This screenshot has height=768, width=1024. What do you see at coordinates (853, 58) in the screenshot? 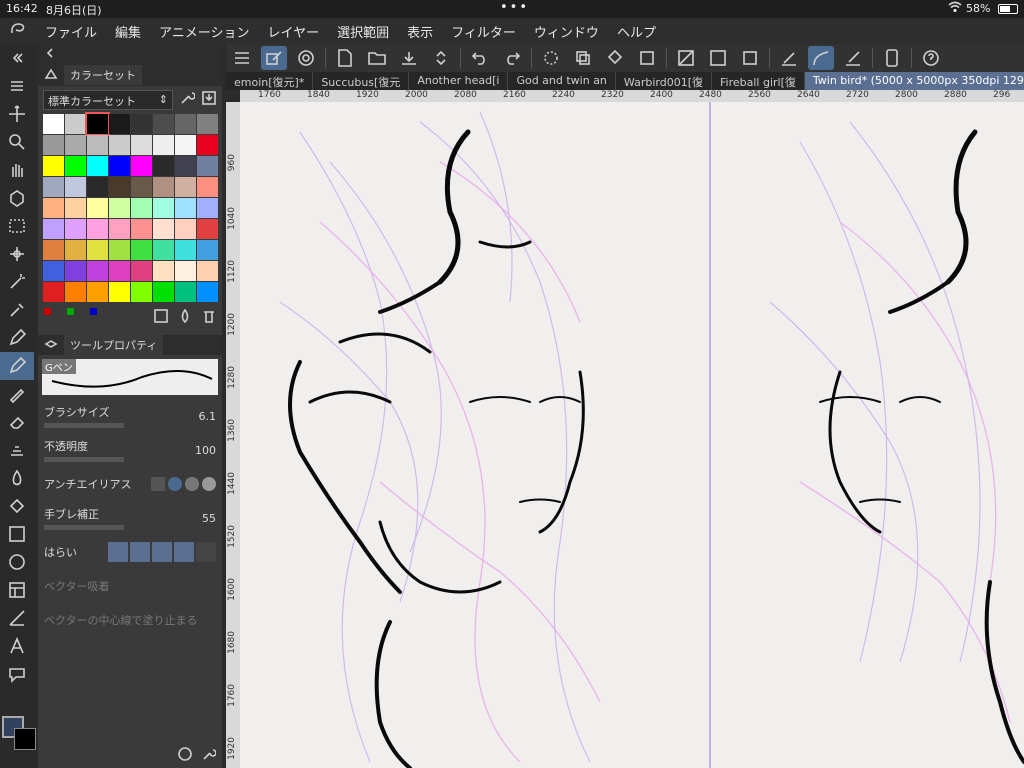
I see `pen-line-icon` at bounding box center [853, 58].